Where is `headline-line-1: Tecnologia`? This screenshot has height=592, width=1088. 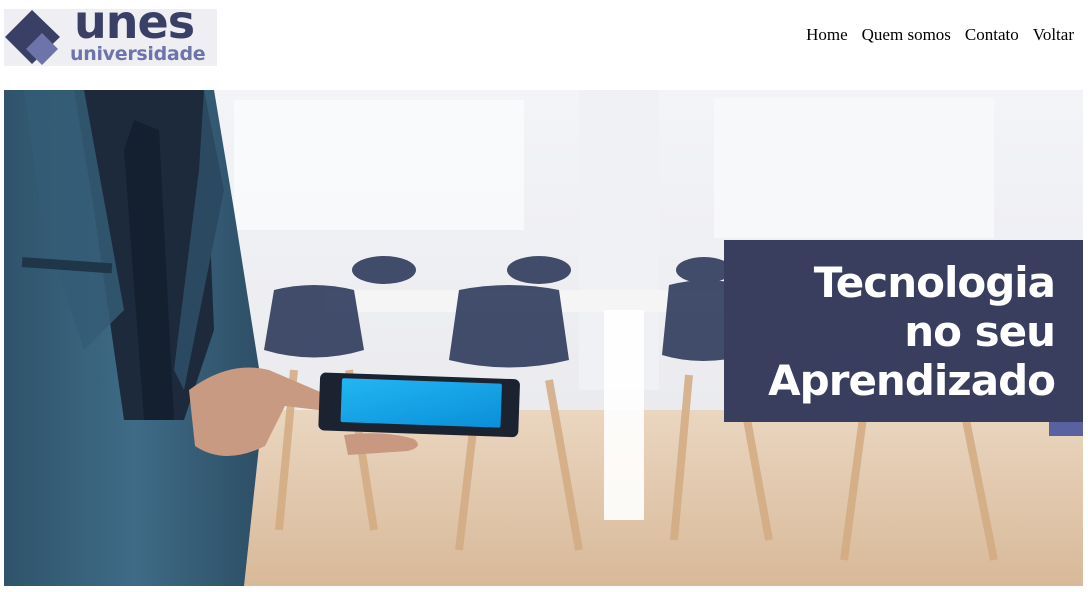
headline-line-1: Tecnologia is located at coordinates (934, 282).